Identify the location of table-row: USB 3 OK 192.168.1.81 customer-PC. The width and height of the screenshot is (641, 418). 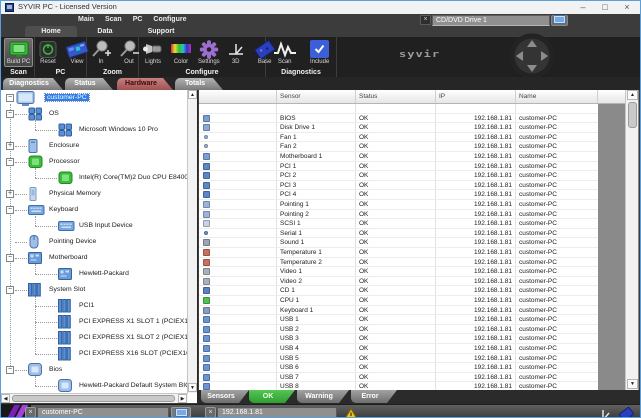
(398, 339).